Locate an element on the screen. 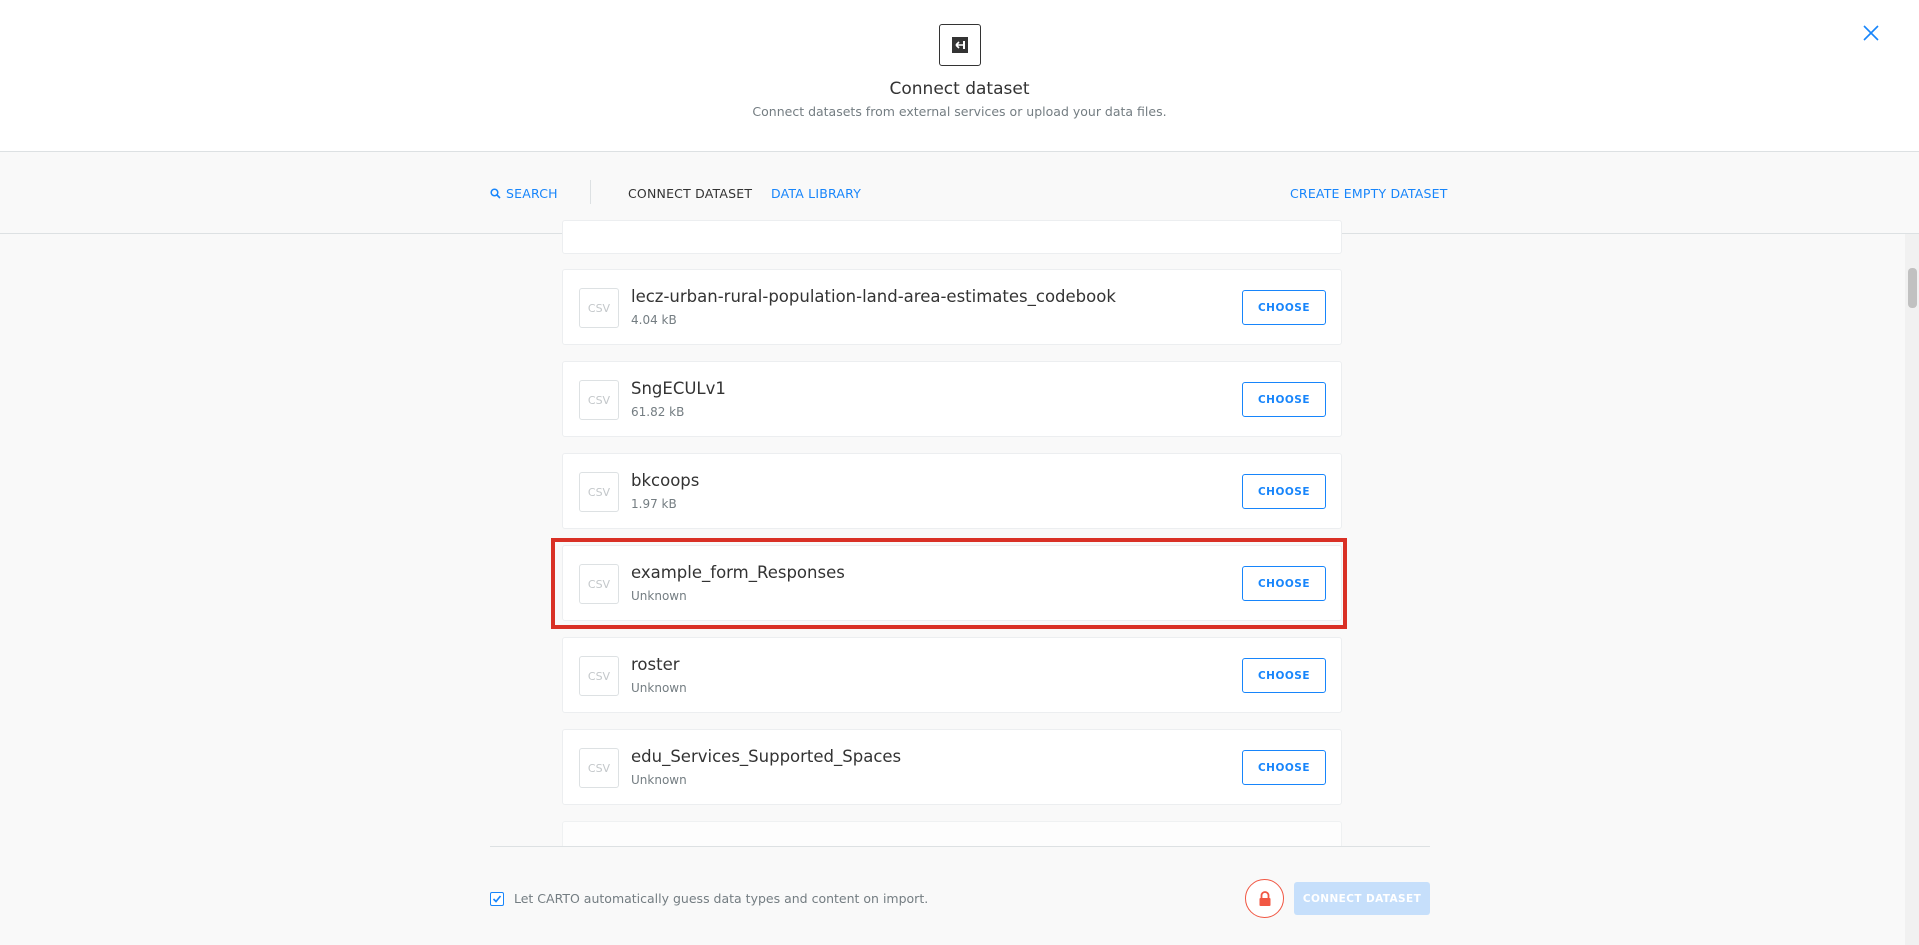 Image resolution: width=1919 pixels, height=945 pixels. dataset-name: bkcoops is located at coordinates (665, 480).